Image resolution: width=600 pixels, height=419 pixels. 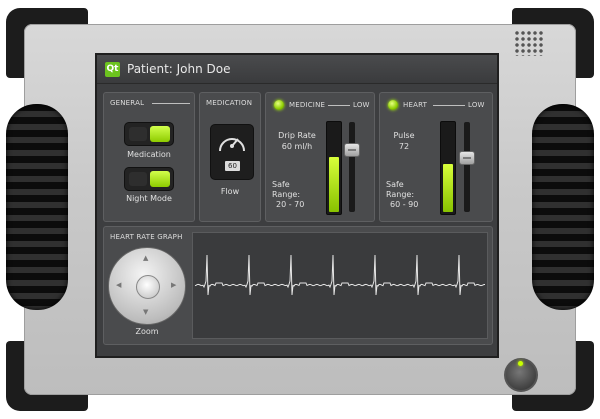 I want to click on pulse-label: Pulse, so click(x=404, y=135).